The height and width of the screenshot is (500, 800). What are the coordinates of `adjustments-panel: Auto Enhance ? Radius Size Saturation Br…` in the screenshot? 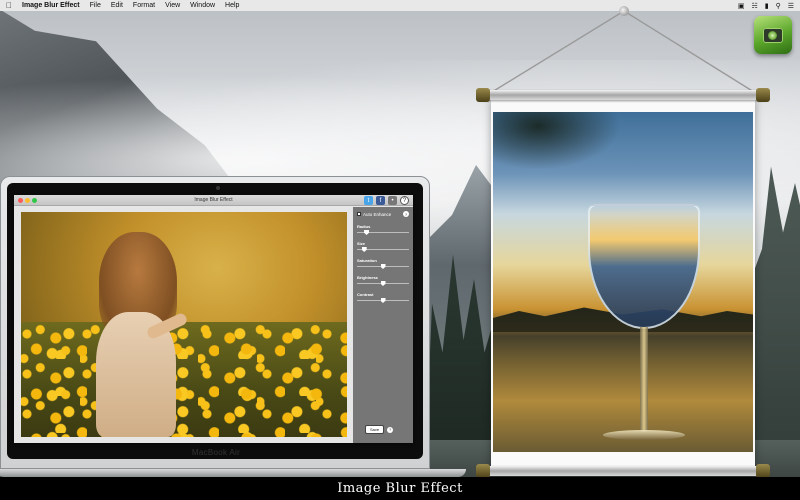 It's located at (383, 325).